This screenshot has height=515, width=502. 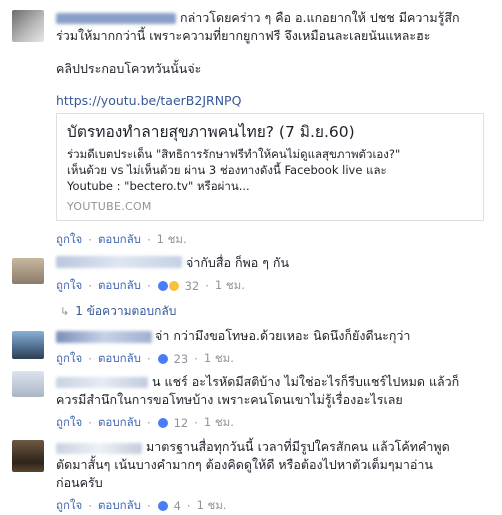 I want to click on haha-reaction-icon, so click(x=173, y=286).